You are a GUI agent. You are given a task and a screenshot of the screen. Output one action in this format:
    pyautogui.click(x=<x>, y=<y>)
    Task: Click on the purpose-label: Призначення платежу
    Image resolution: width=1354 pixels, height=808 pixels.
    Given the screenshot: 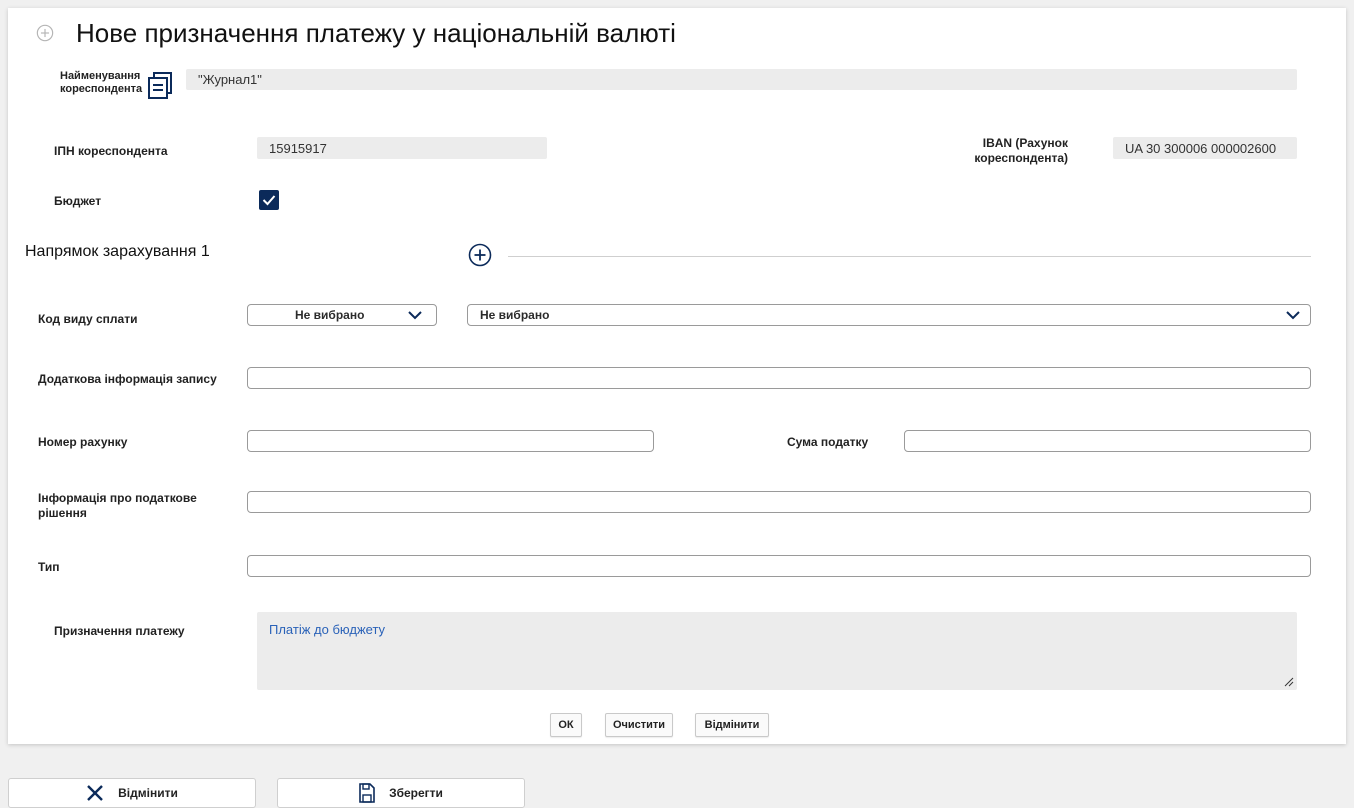 What is the action you would take?
    pyautogui.click(x=119, y=631)
    